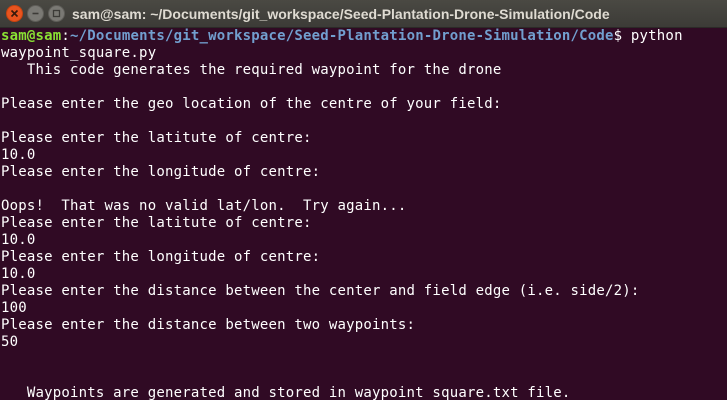  I want to click on output-line: waypoint_square.py, so click(79, 53).